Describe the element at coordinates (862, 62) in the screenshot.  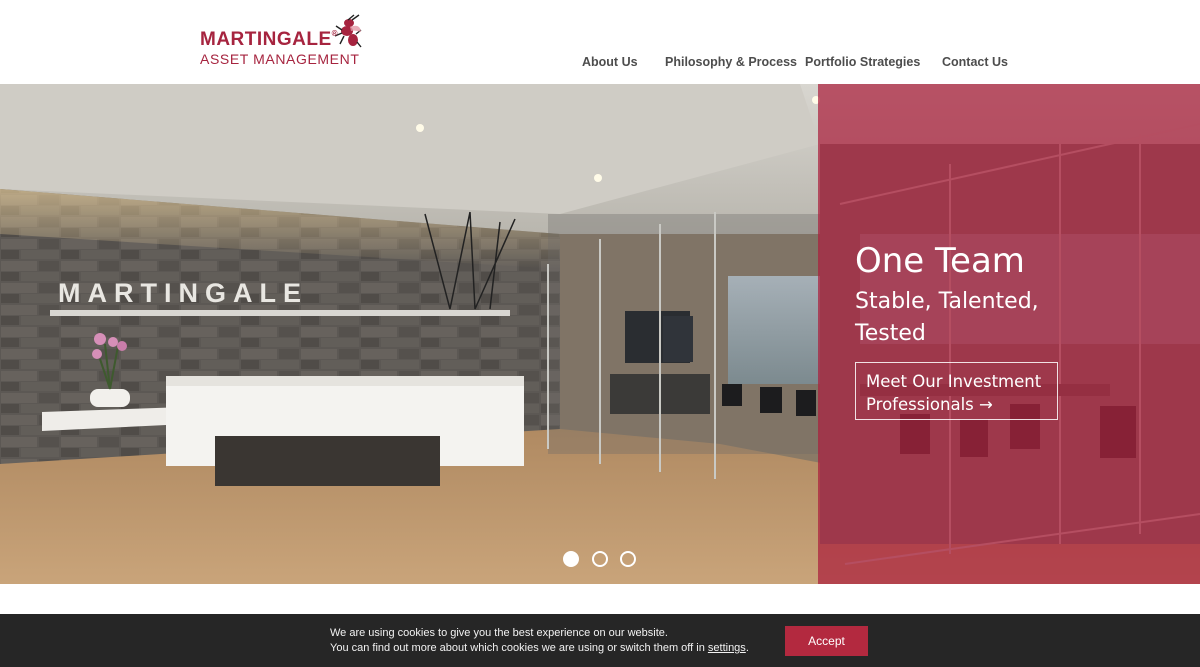
I see `nav-portfolio-strategies: Portfolio Strategies` at that location.